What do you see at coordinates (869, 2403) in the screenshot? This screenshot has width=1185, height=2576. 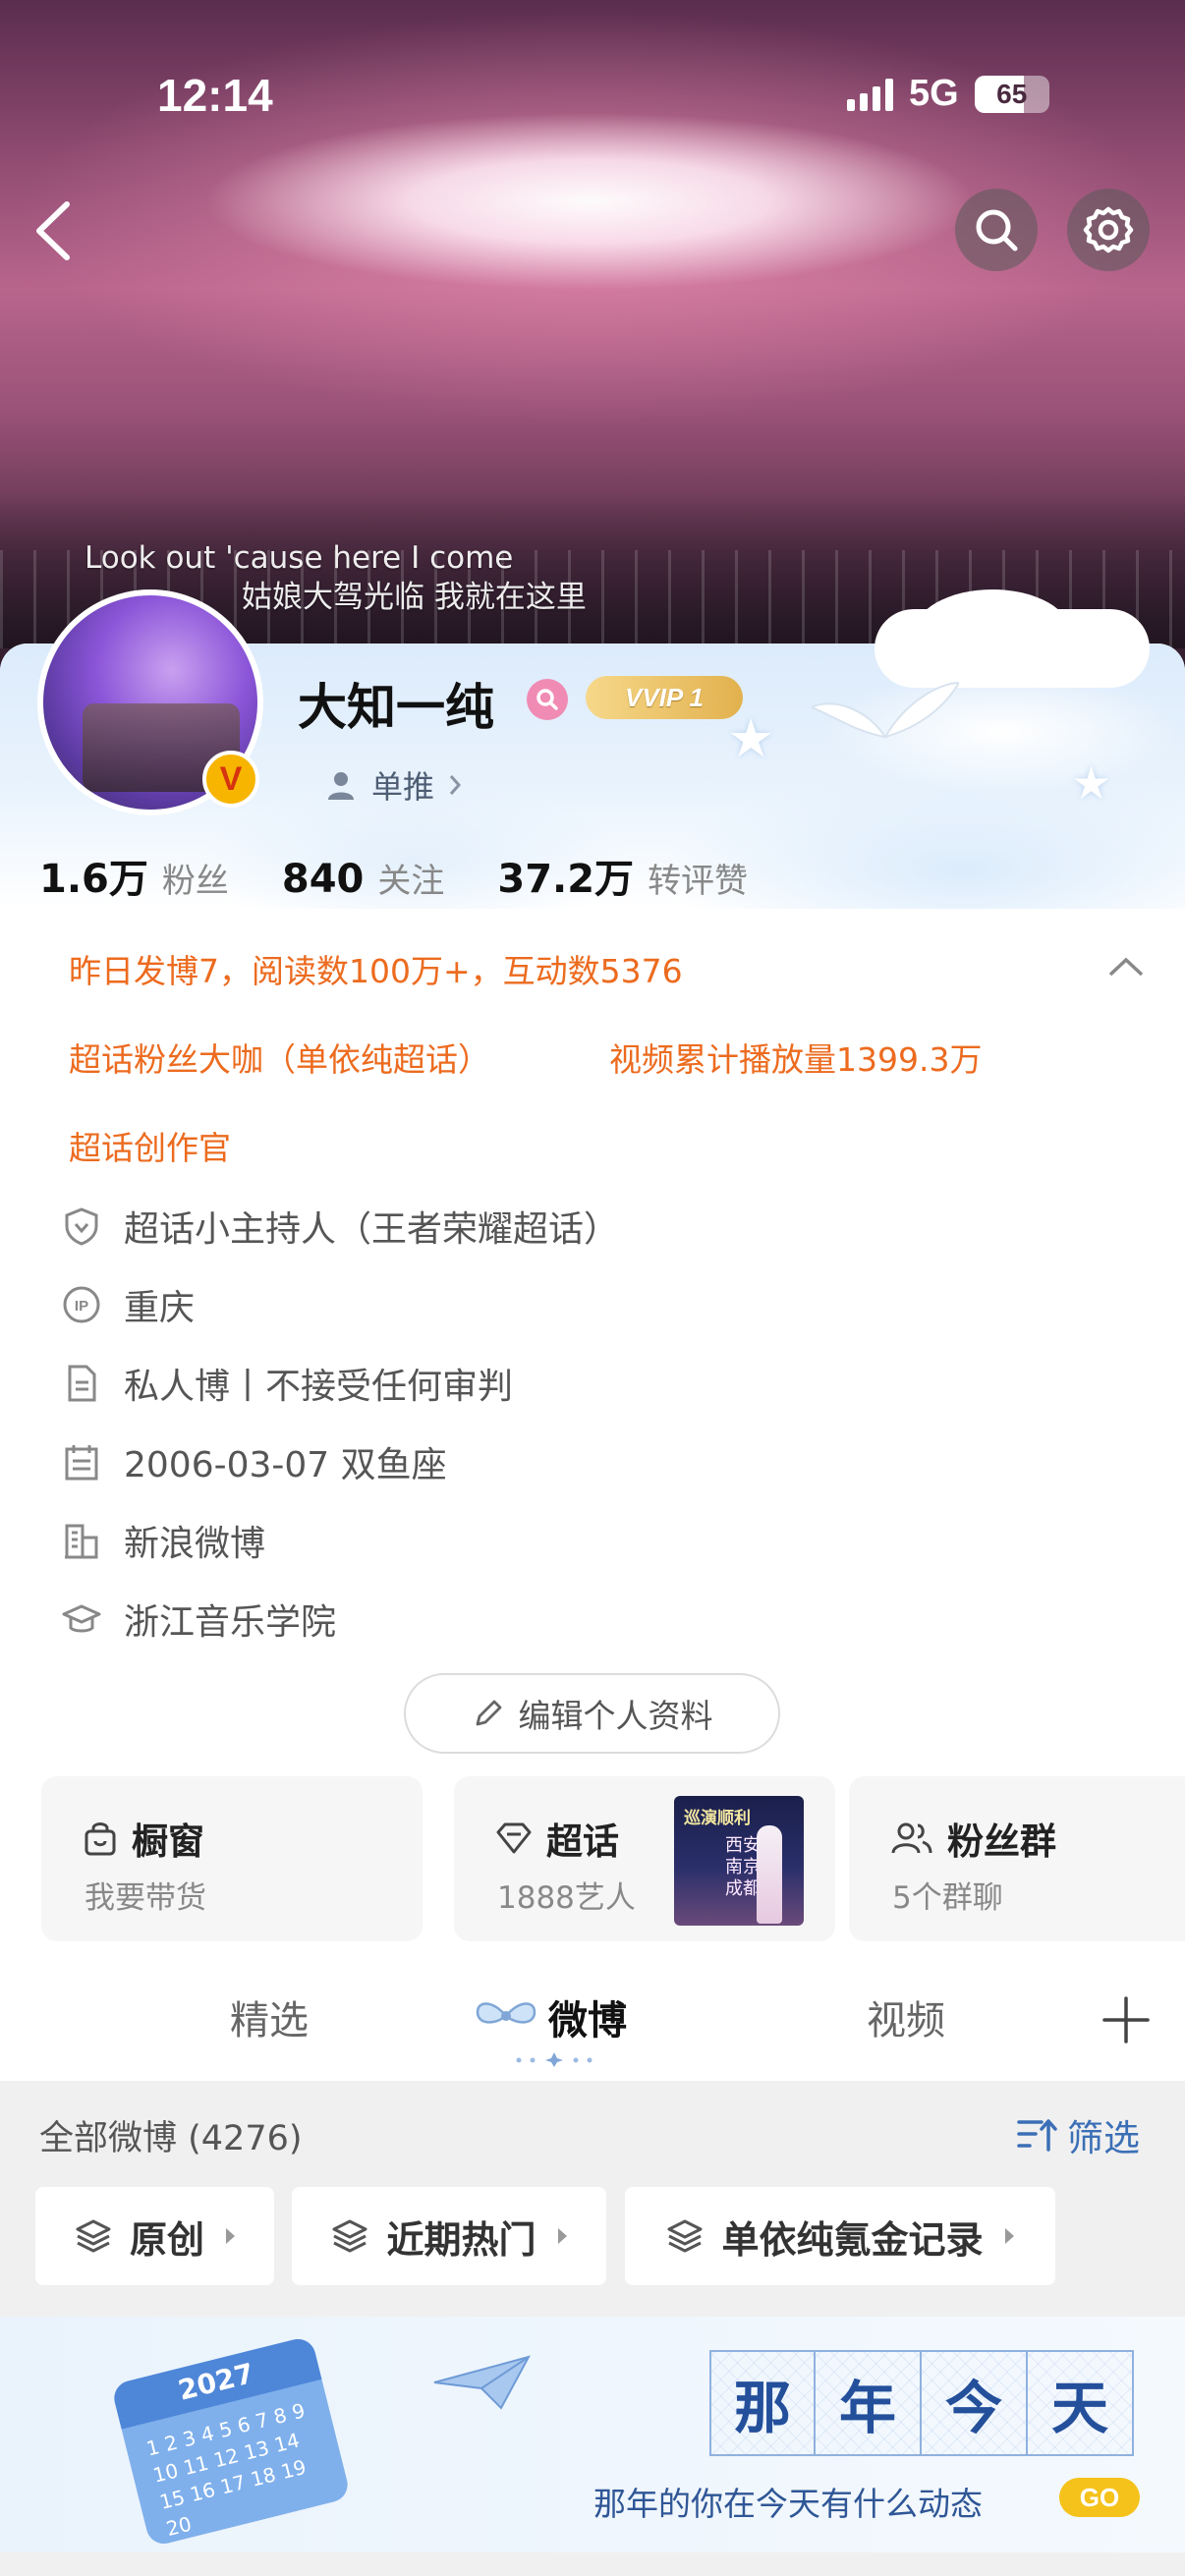 I see `title-char: 年` at bounding box center [869, 2403].